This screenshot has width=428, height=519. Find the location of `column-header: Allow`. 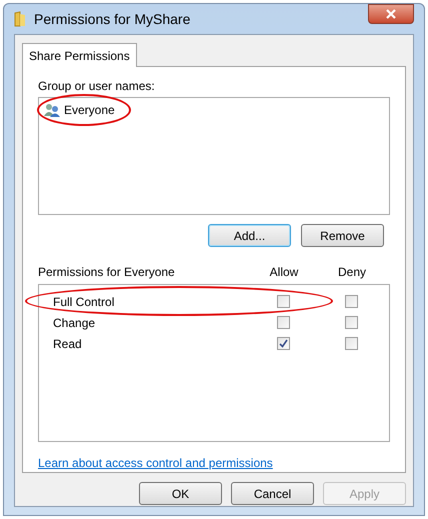

column-header: Allow is located at coordinates (284, 272).